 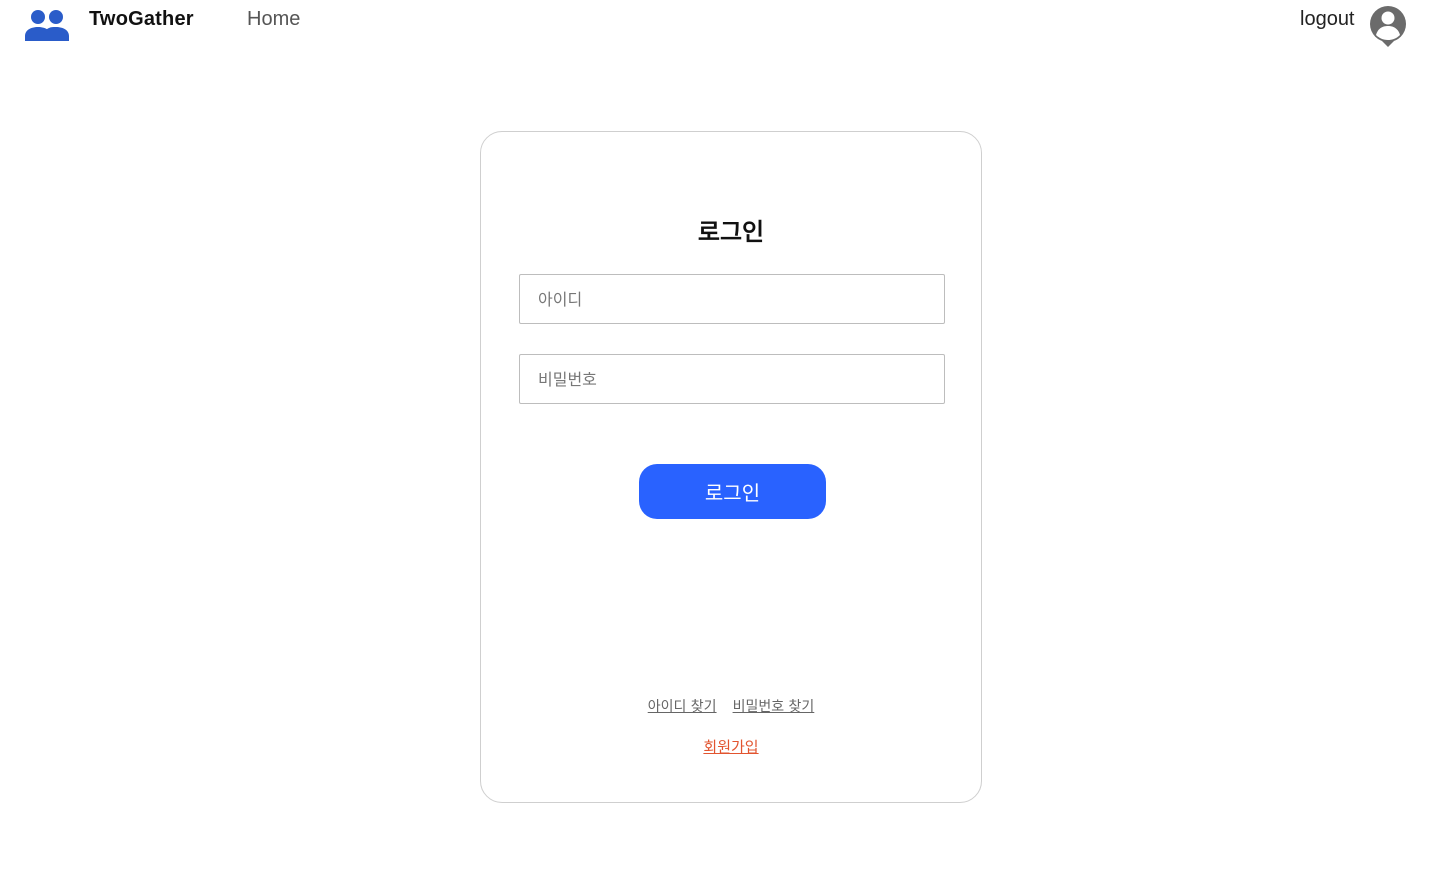 I want to click on signup-row: 회원가입, so click(x=731, y=746).